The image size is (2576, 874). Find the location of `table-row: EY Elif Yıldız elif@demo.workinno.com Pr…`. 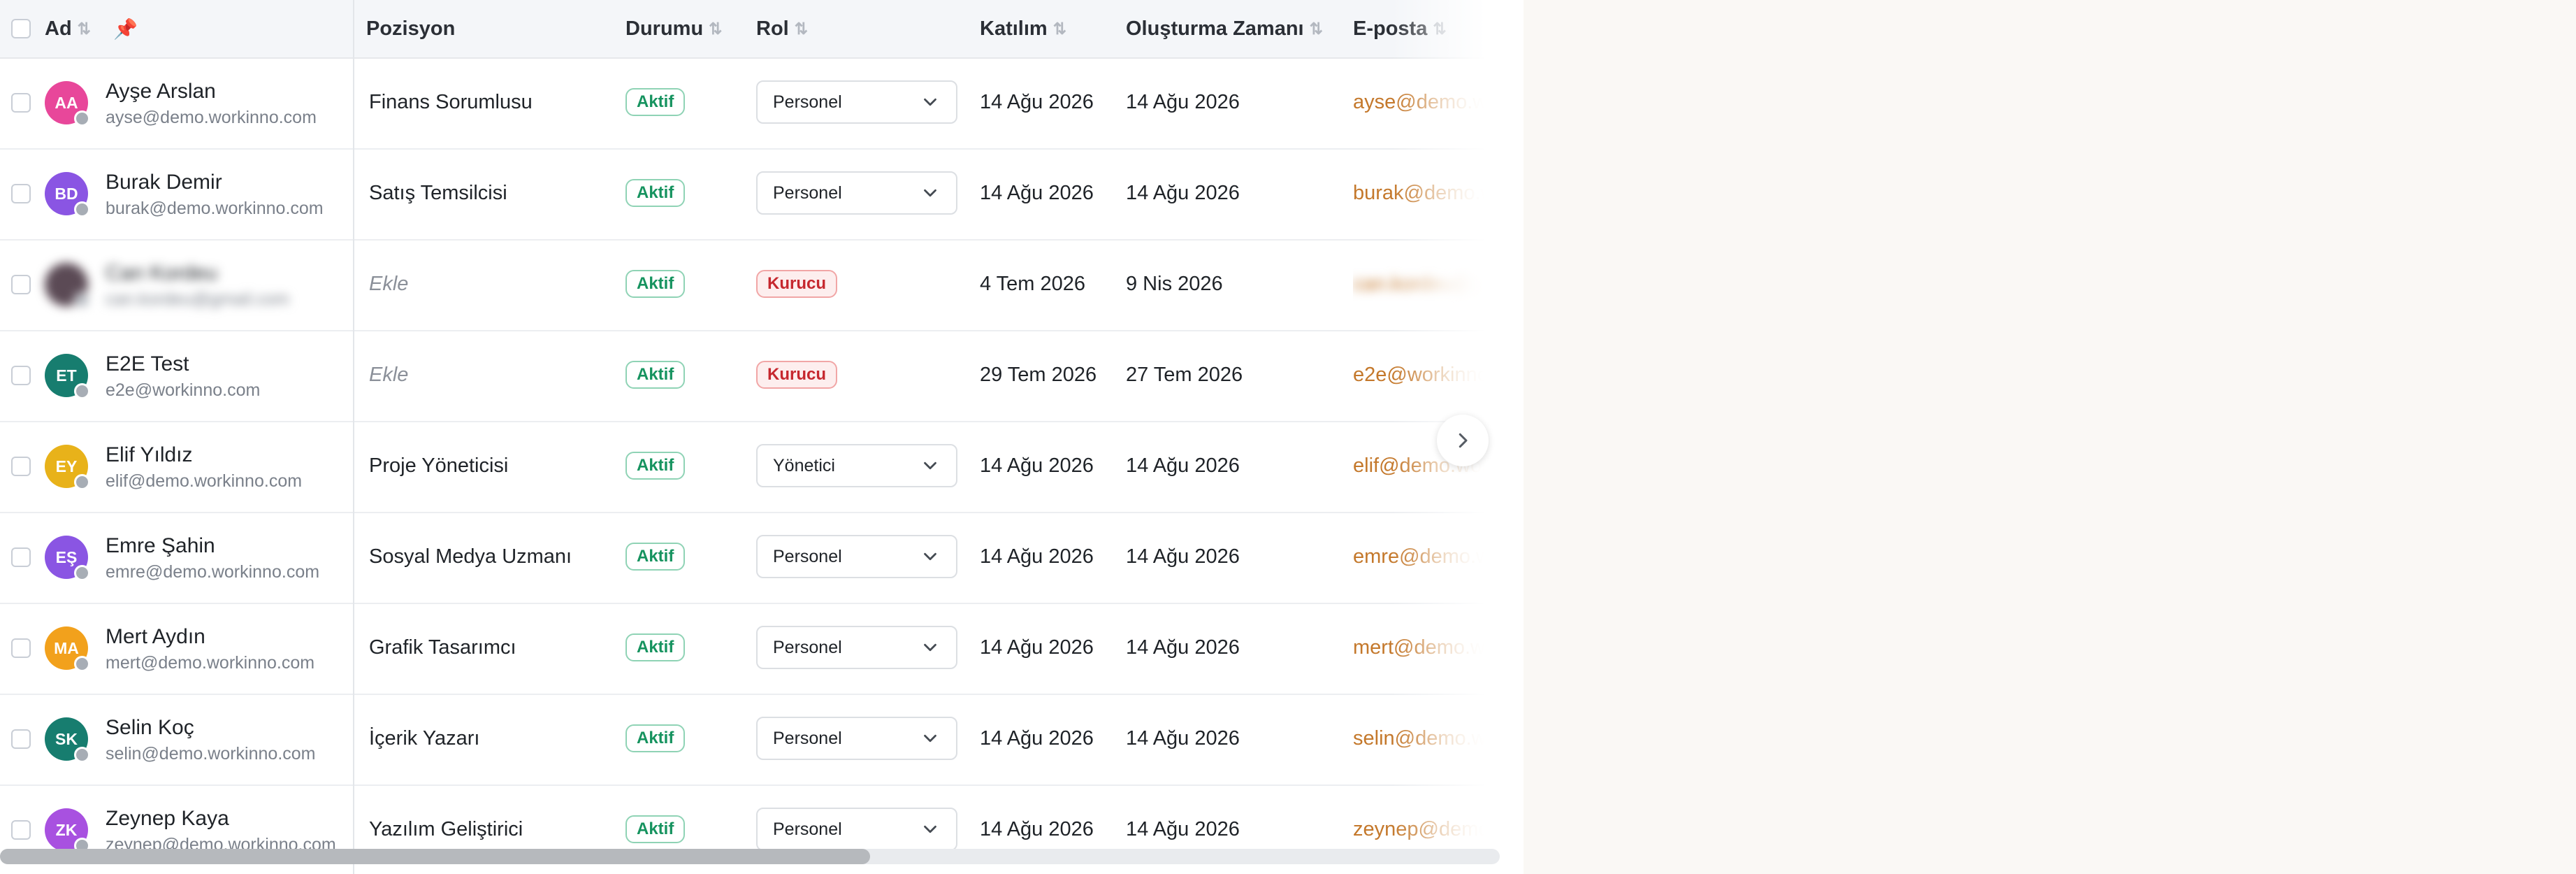

table-row: EY Elif Yıldız elif@demo.workinno.com Pr… is located at coordinates (748, 467).